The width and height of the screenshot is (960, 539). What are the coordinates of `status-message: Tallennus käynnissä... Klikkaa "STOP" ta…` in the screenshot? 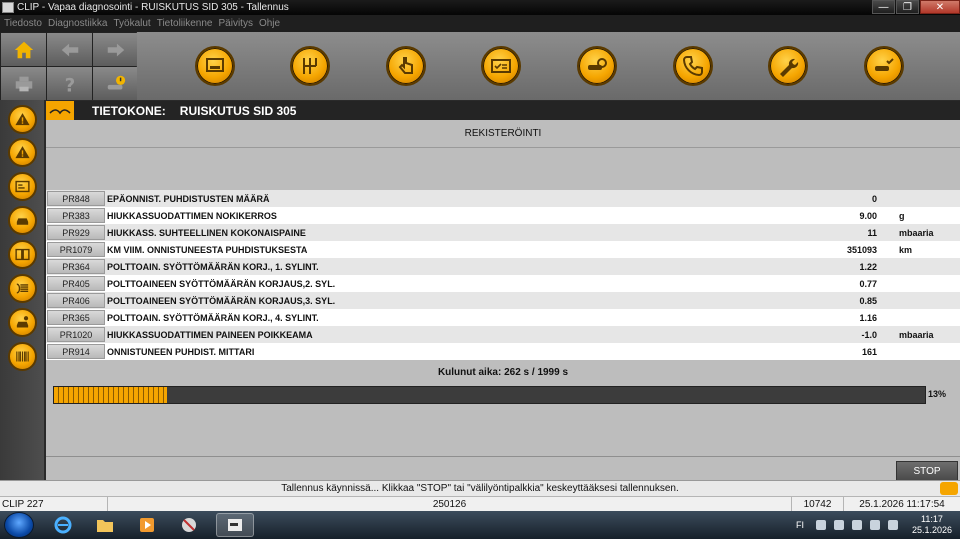 It's located at (480, 488).